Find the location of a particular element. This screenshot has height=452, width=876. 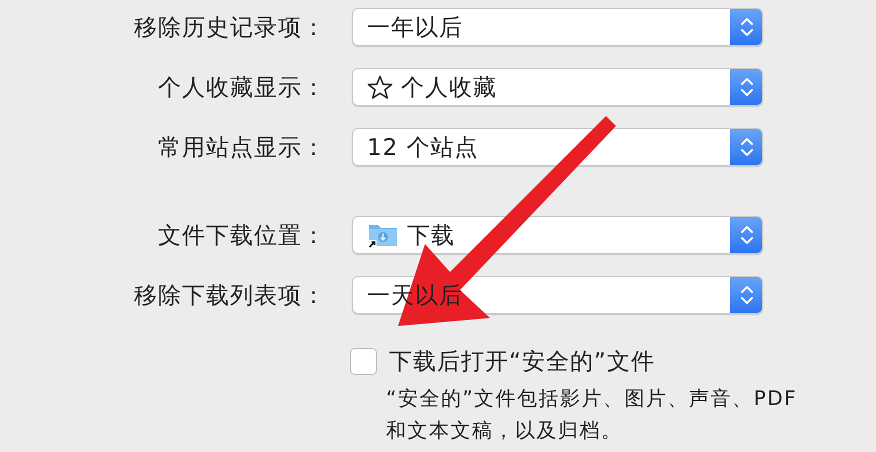

setting-label: 个人收藏显示： is located at coordinates (242, 88).